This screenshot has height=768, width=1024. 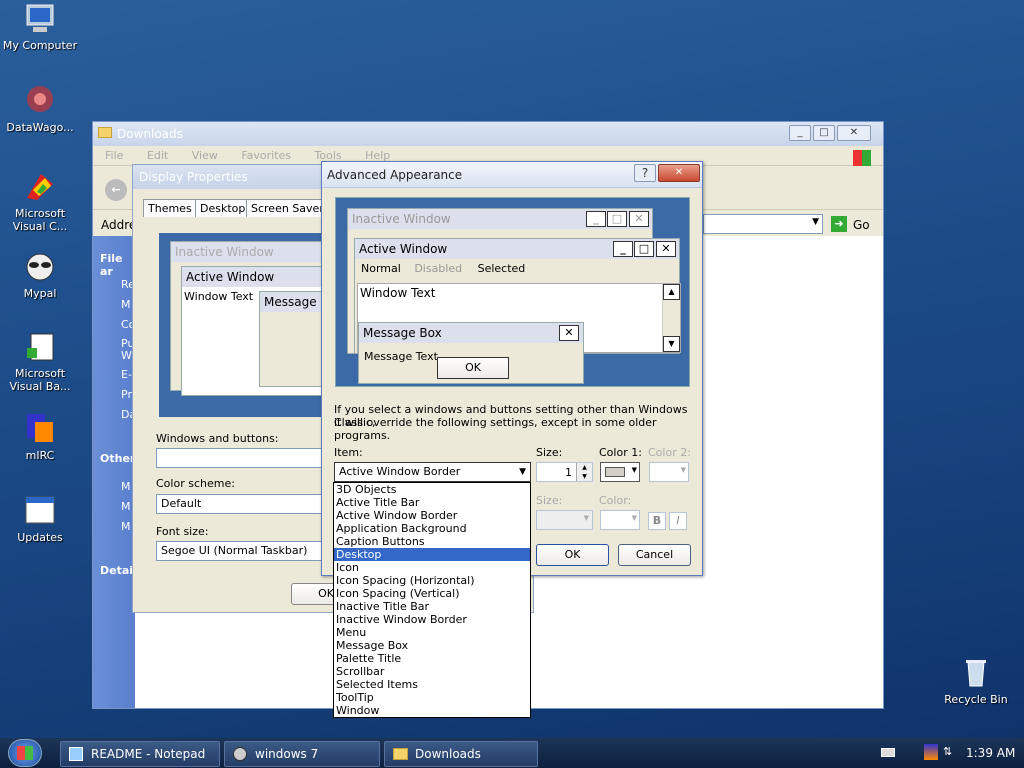 I want to click on explorer-title: Downloads, so click(x=150, y=134).